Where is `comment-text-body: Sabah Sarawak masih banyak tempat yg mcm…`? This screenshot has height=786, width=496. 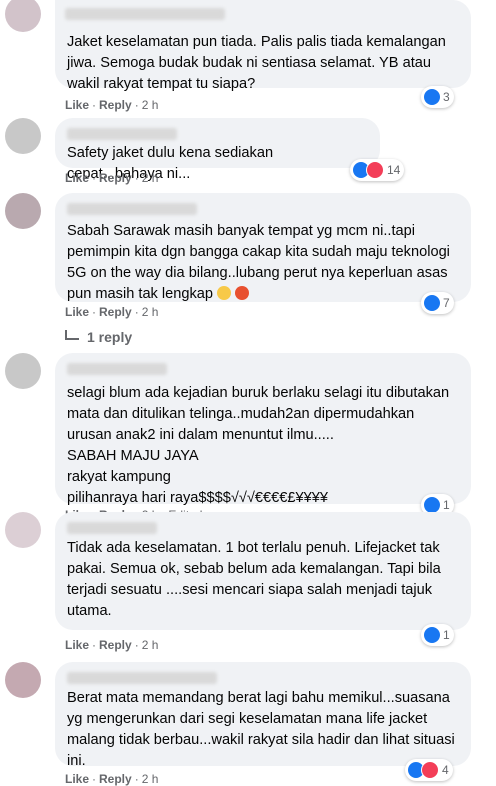 comment-text-body: Sabah Sarawak masih banyak tempat yg mcm… is located at coordinates (260, 262).